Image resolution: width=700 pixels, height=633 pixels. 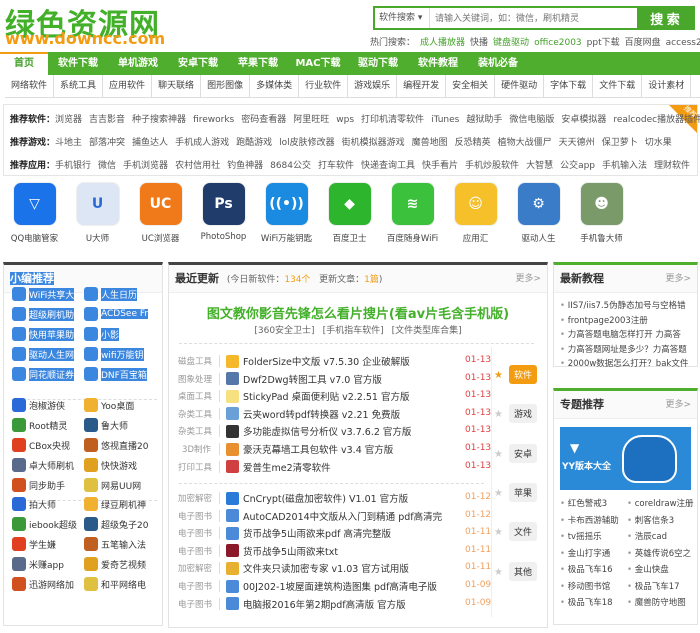 I want to click on editor-pick-item: WiFi共享大, so click(x=43, y=294).